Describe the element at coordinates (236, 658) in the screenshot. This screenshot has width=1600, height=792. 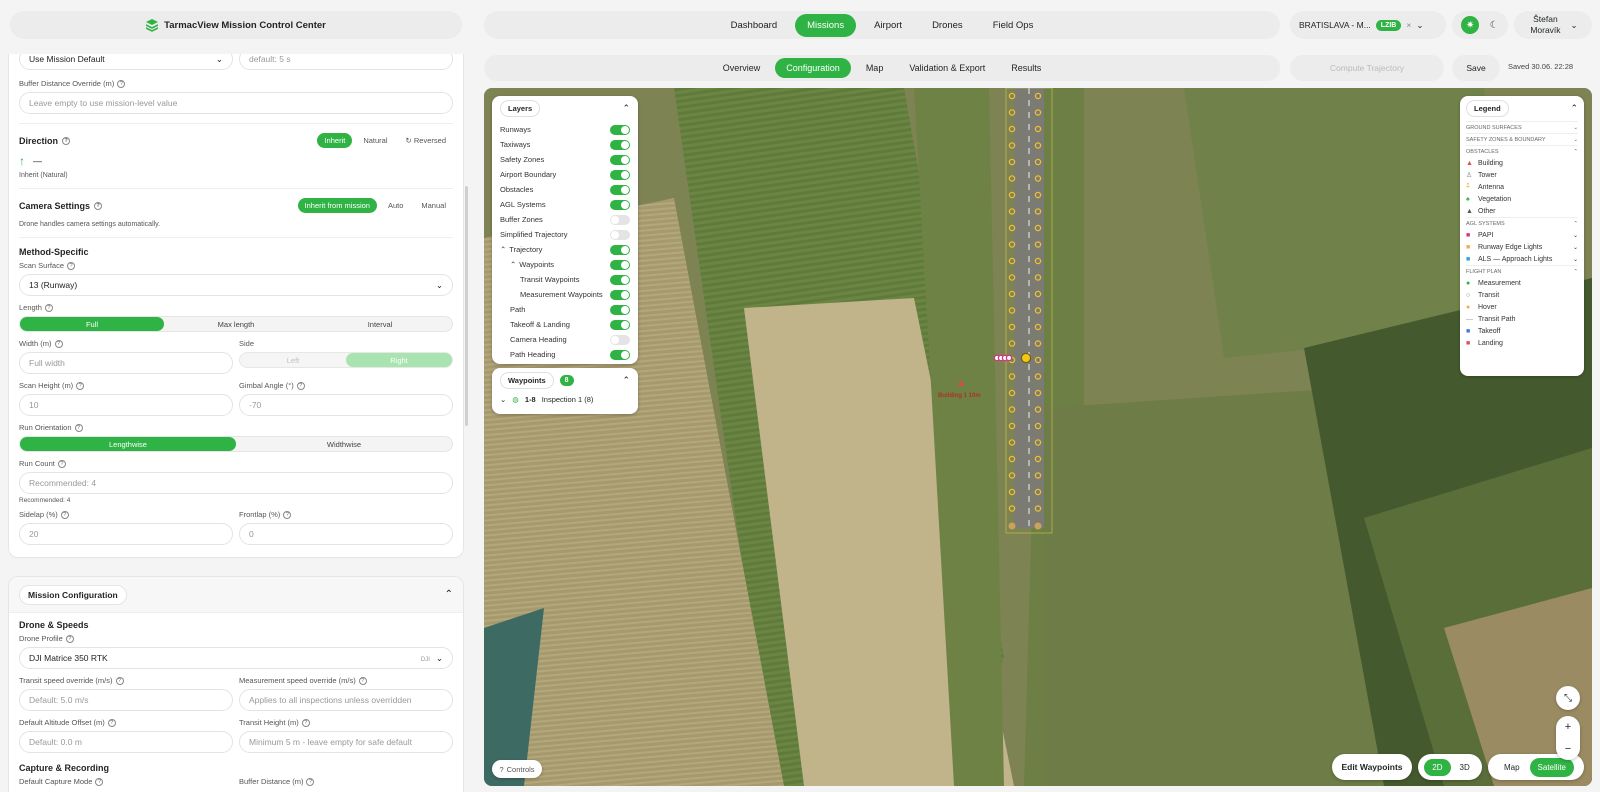
I see `drone-profile-select: DJI Matrice 350 RTK DJI ⌄` at that location.